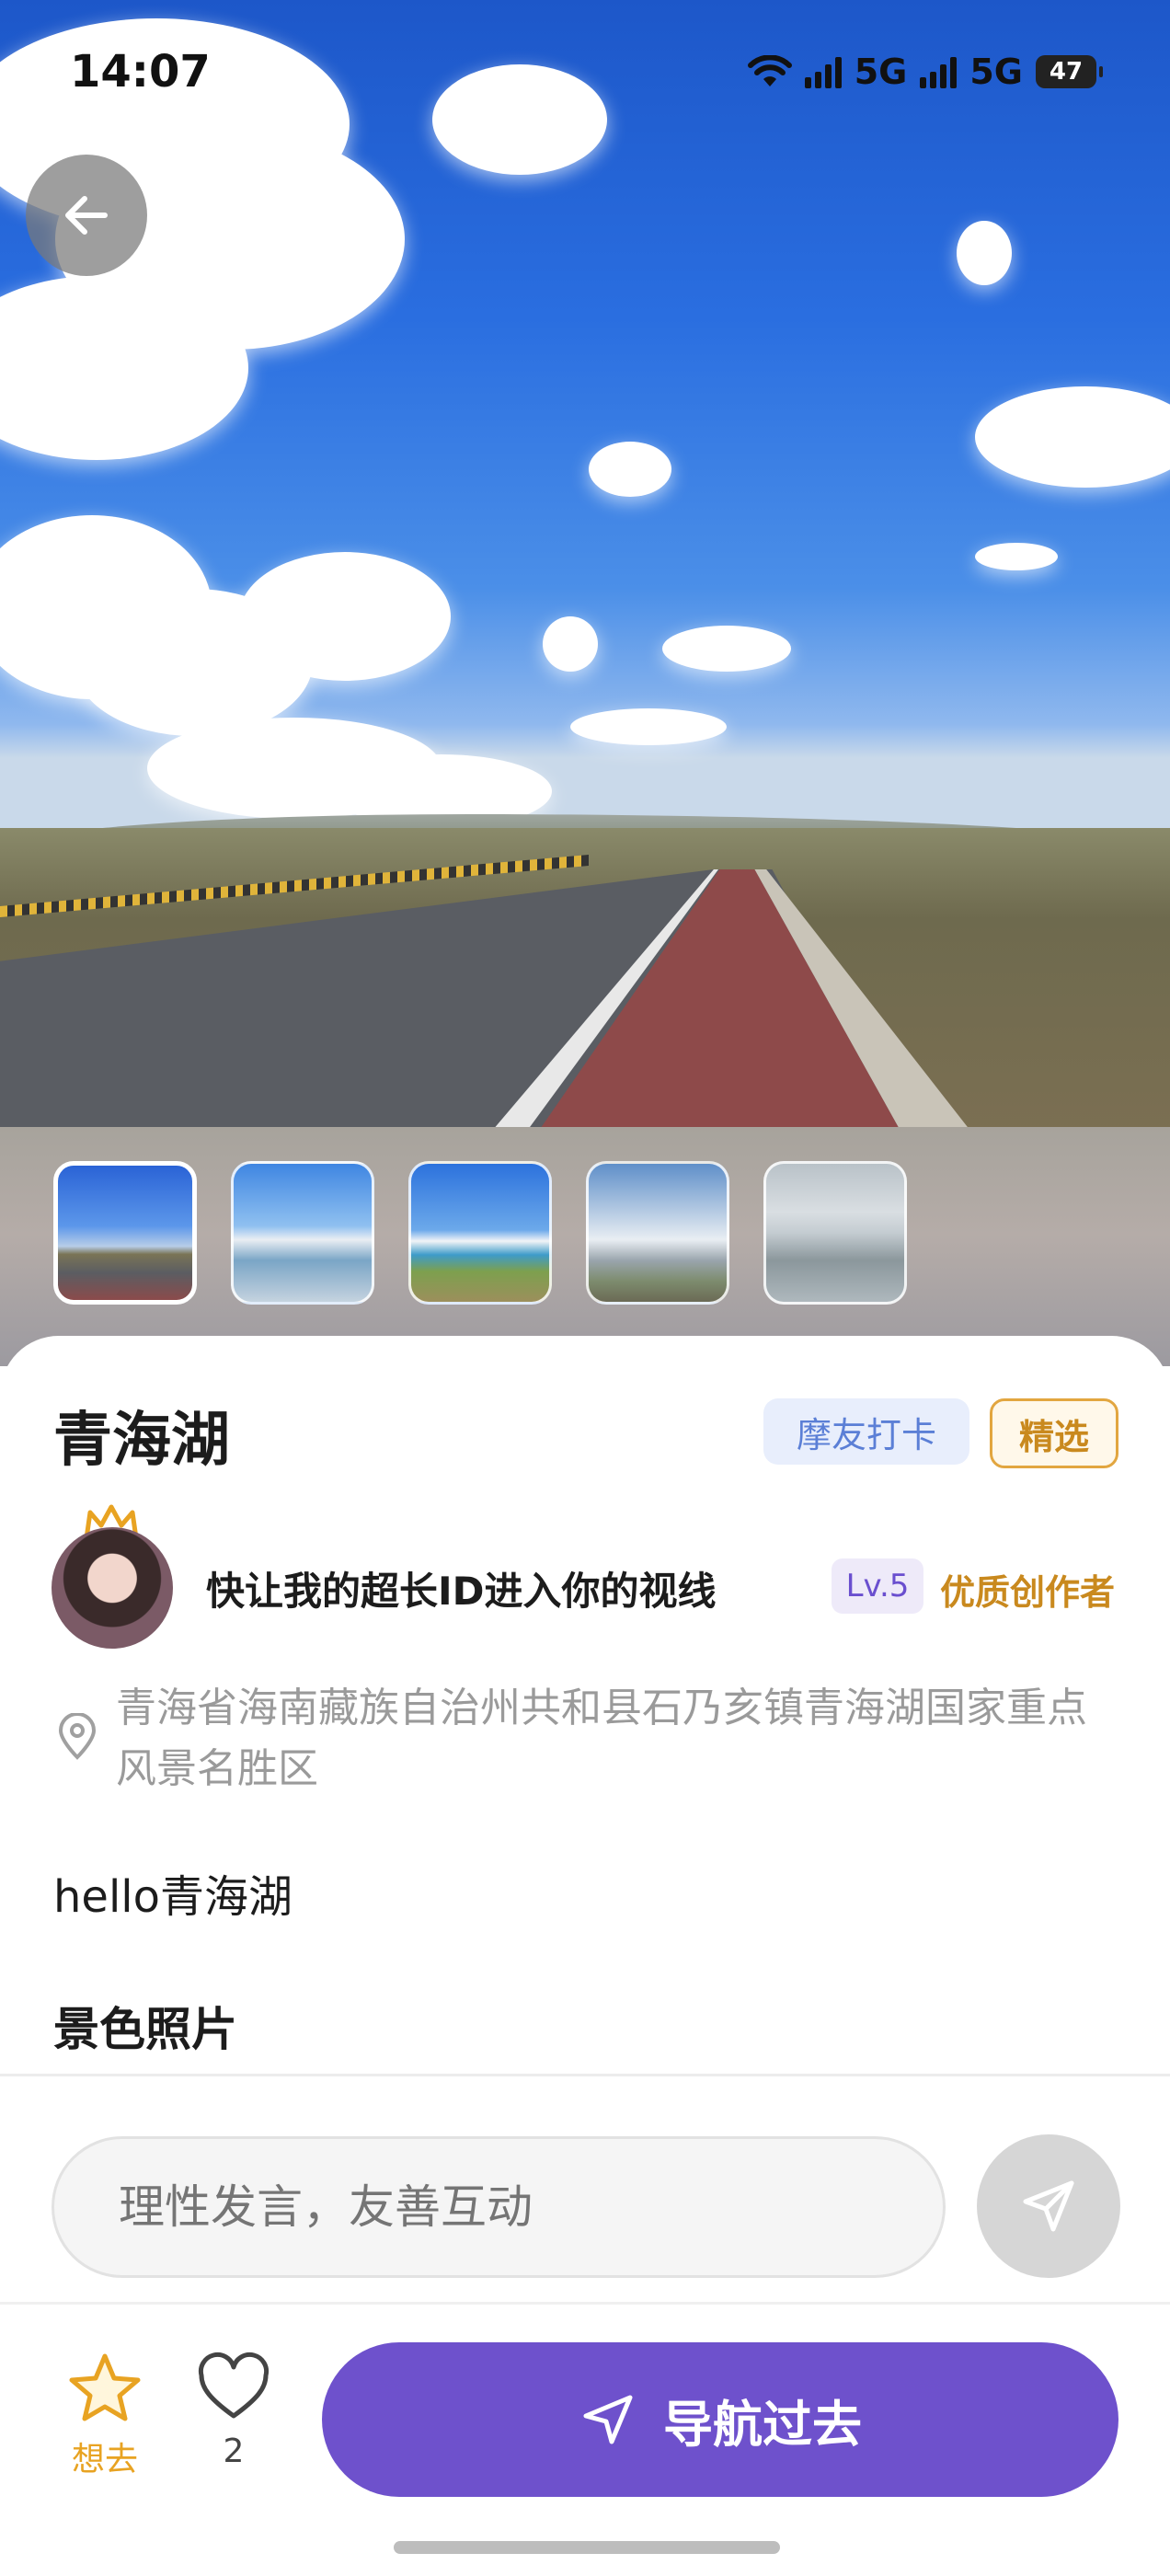 Image resolution: width=1170 pixels, height=2576 pixels. I want to click on photos-section-title: 景色照片, so click(145, 2029).